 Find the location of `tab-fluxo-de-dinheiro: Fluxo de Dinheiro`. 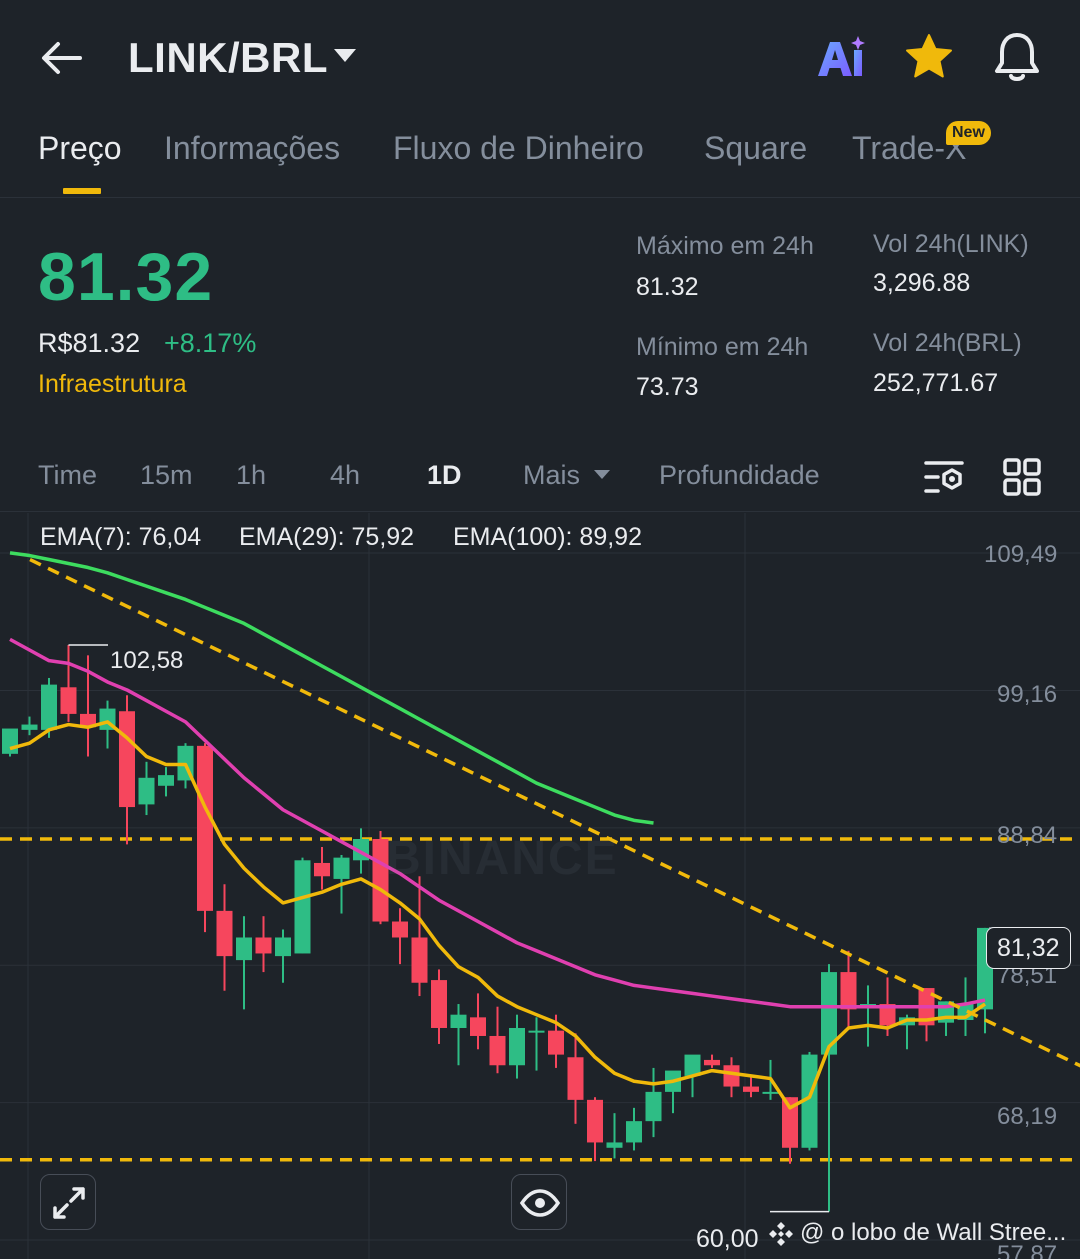

tab-fluxo-de-dinheiro: Fluxo de Dinheiro is located at coordinates (518, 148).